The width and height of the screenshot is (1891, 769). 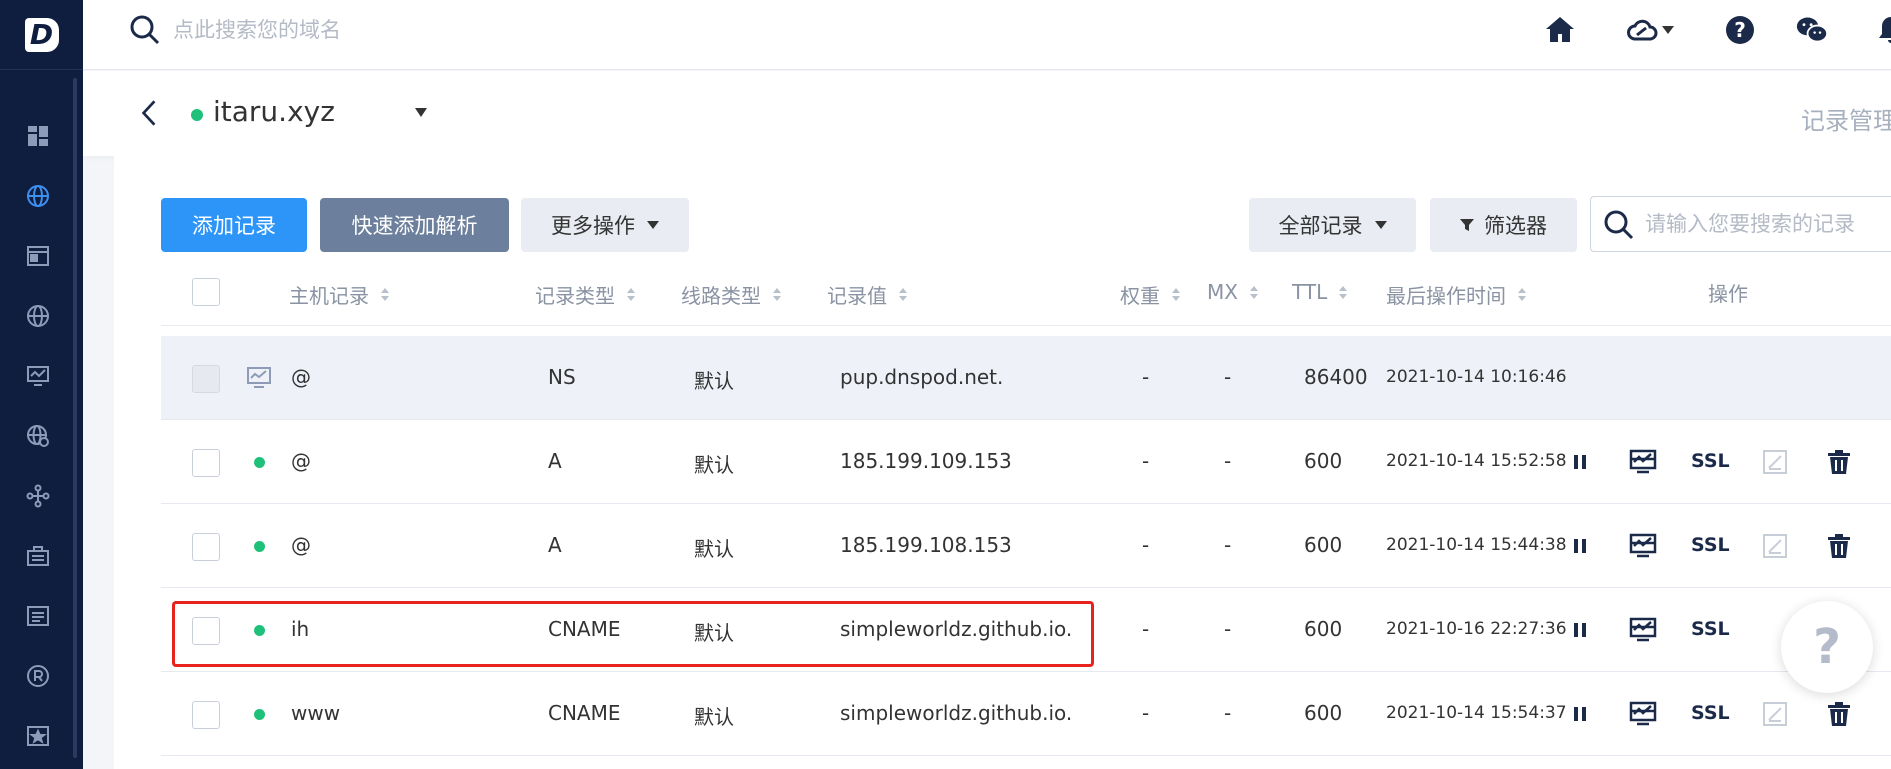 I want to click on all-records-dropdown: 全部记录, so click(x=1332, y=225).